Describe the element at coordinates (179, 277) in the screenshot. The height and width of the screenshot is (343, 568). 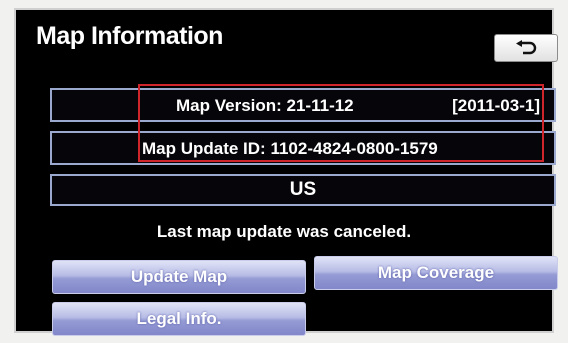
I see `update-map-button: Update Map` at that location.